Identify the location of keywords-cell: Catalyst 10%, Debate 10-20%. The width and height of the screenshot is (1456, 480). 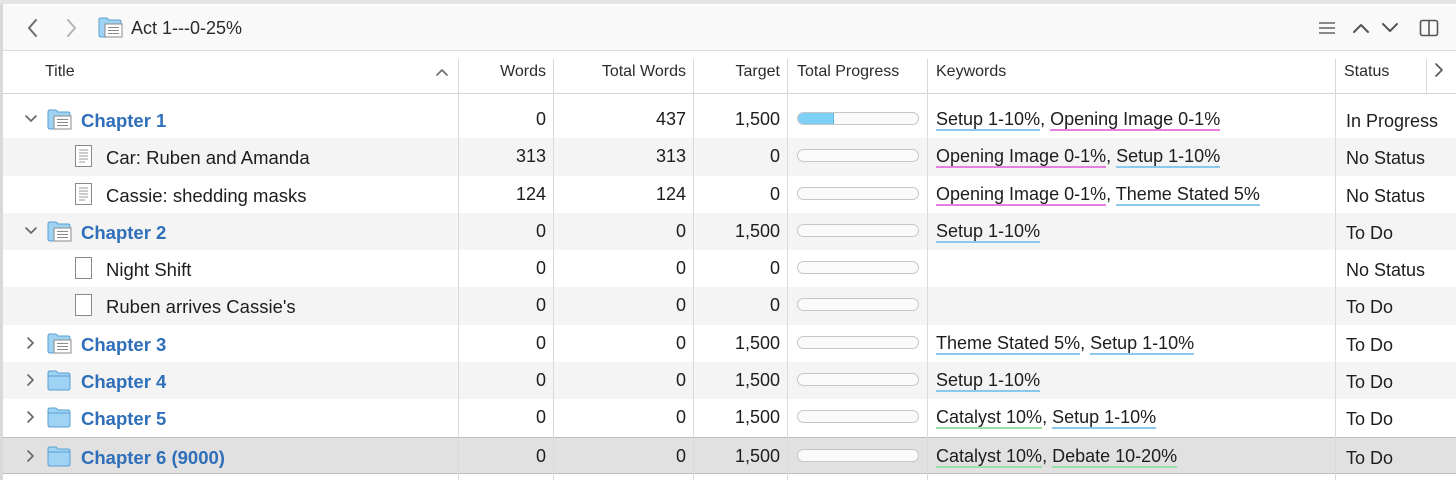
(1057, 456).